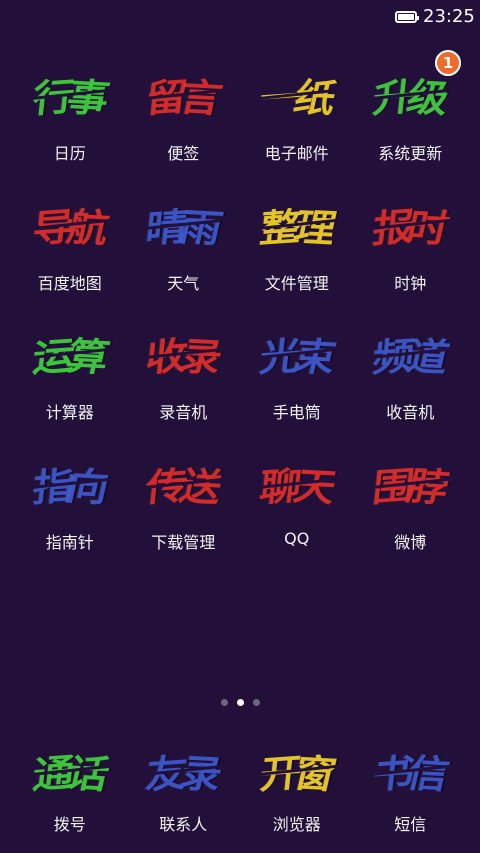 The height and width of the screenshot is (853, 480). Describe the element at coordinates (410, 770) in the screenshot. I see `app-icon: 书信` at that location.